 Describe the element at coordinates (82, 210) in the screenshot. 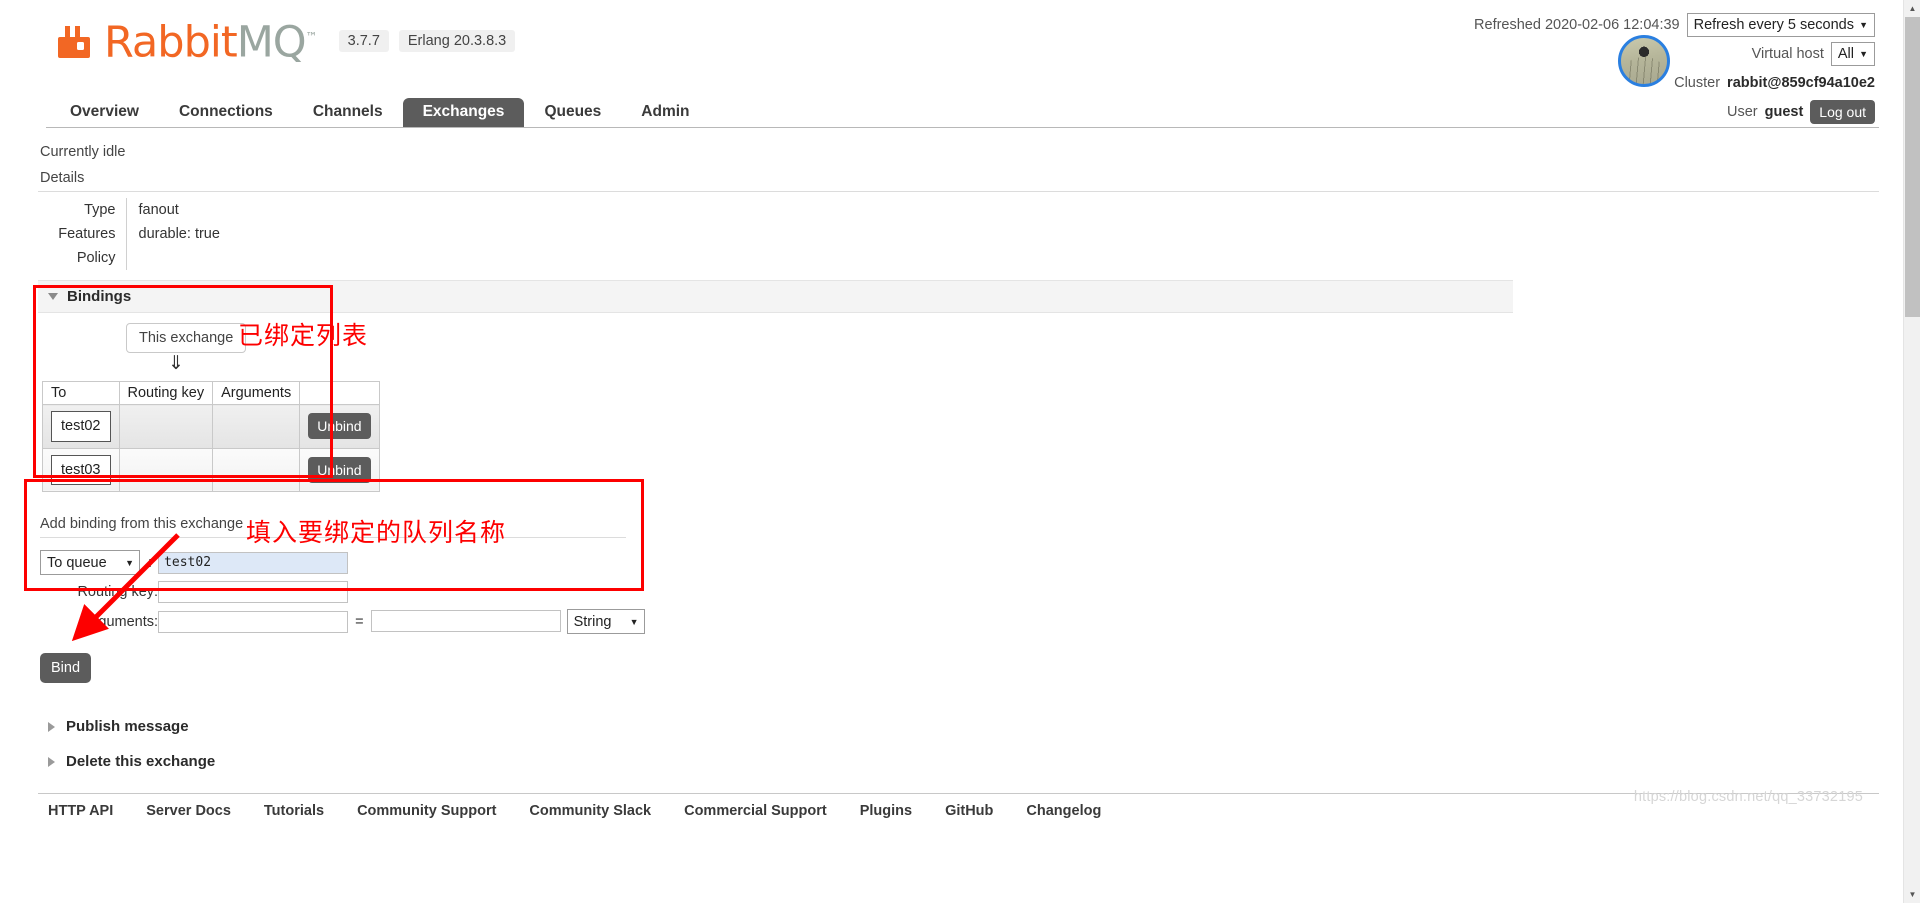

I see `details-label-type: Type` at that location.